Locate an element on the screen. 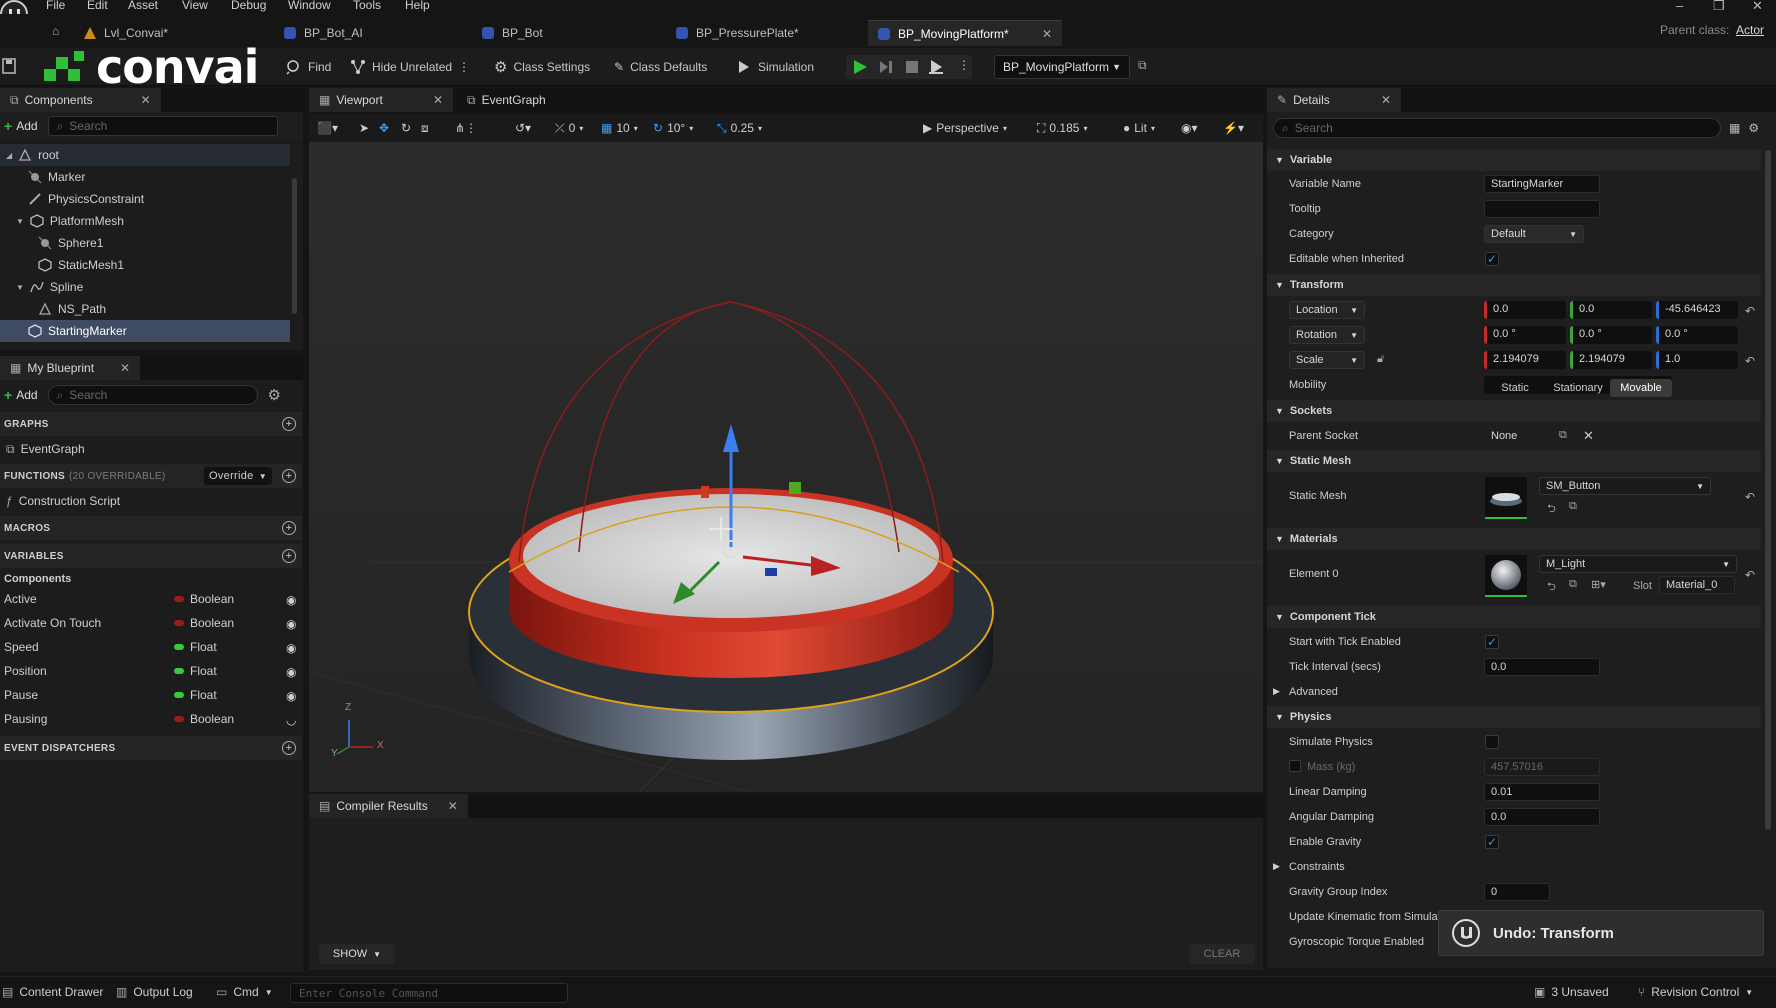 The width and height of the screenshot is (1776, 1008). parent-class-link: Actor is located at coordinates (1750, 30).